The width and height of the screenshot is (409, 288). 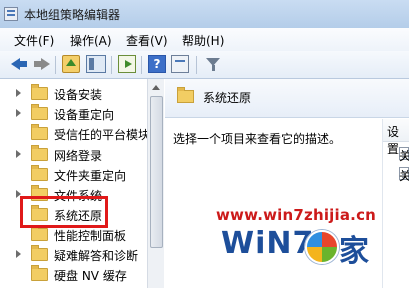 I want to click on export-icon, so click(x=127, y=64).